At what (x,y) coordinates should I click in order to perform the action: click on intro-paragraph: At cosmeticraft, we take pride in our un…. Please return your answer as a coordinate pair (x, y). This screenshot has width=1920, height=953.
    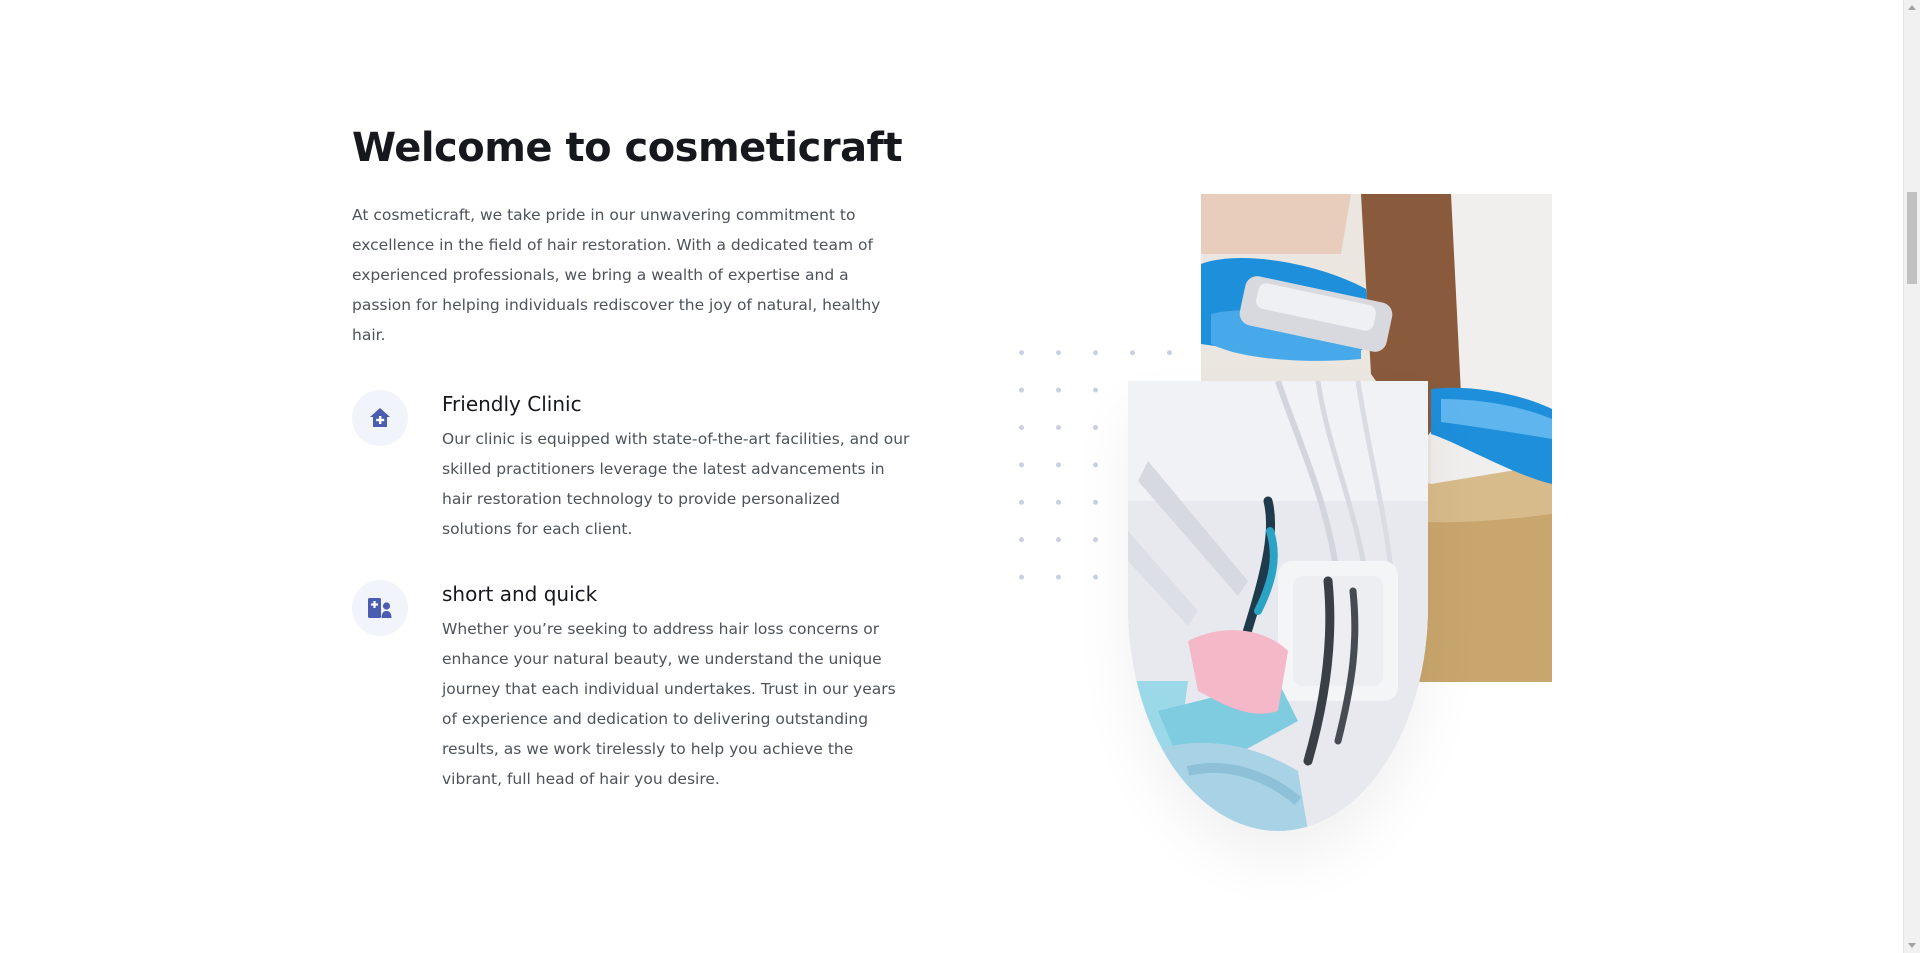
    Looking at the image, I should click on (616, 275).